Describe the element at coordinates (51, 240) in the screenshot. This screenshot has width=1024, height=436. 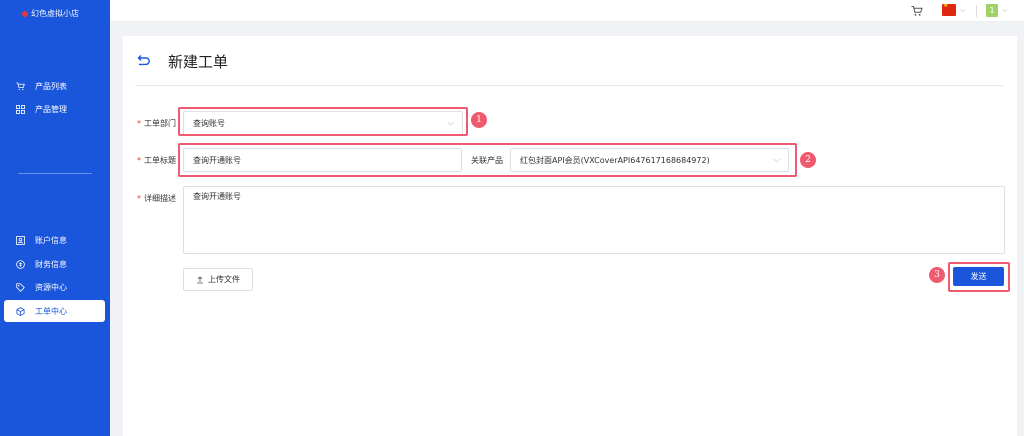
I see `sidebar-item-label: 账户信息` at that location.